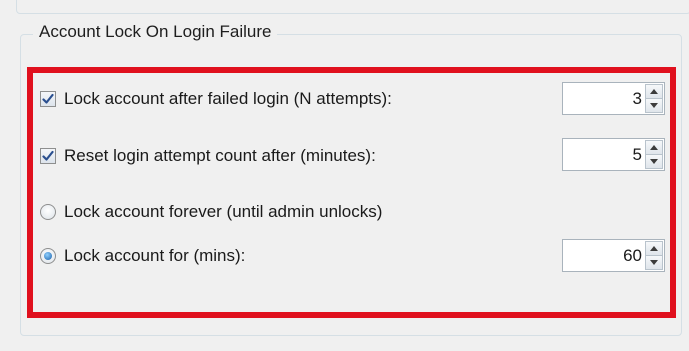  Describe the element at coordinates (352, 7) in the screenshot. I see `previous-group-edge` at that location.